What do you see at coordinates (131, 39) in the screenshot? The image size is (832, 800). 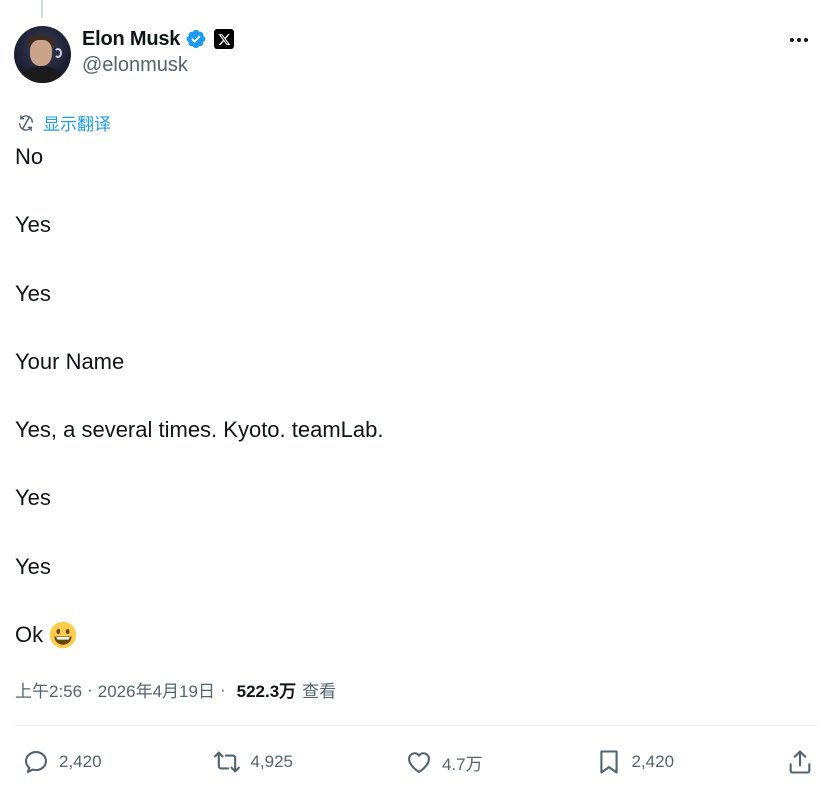 I see `author-display-name: Elon Musk` at bounding box center [131, 39].